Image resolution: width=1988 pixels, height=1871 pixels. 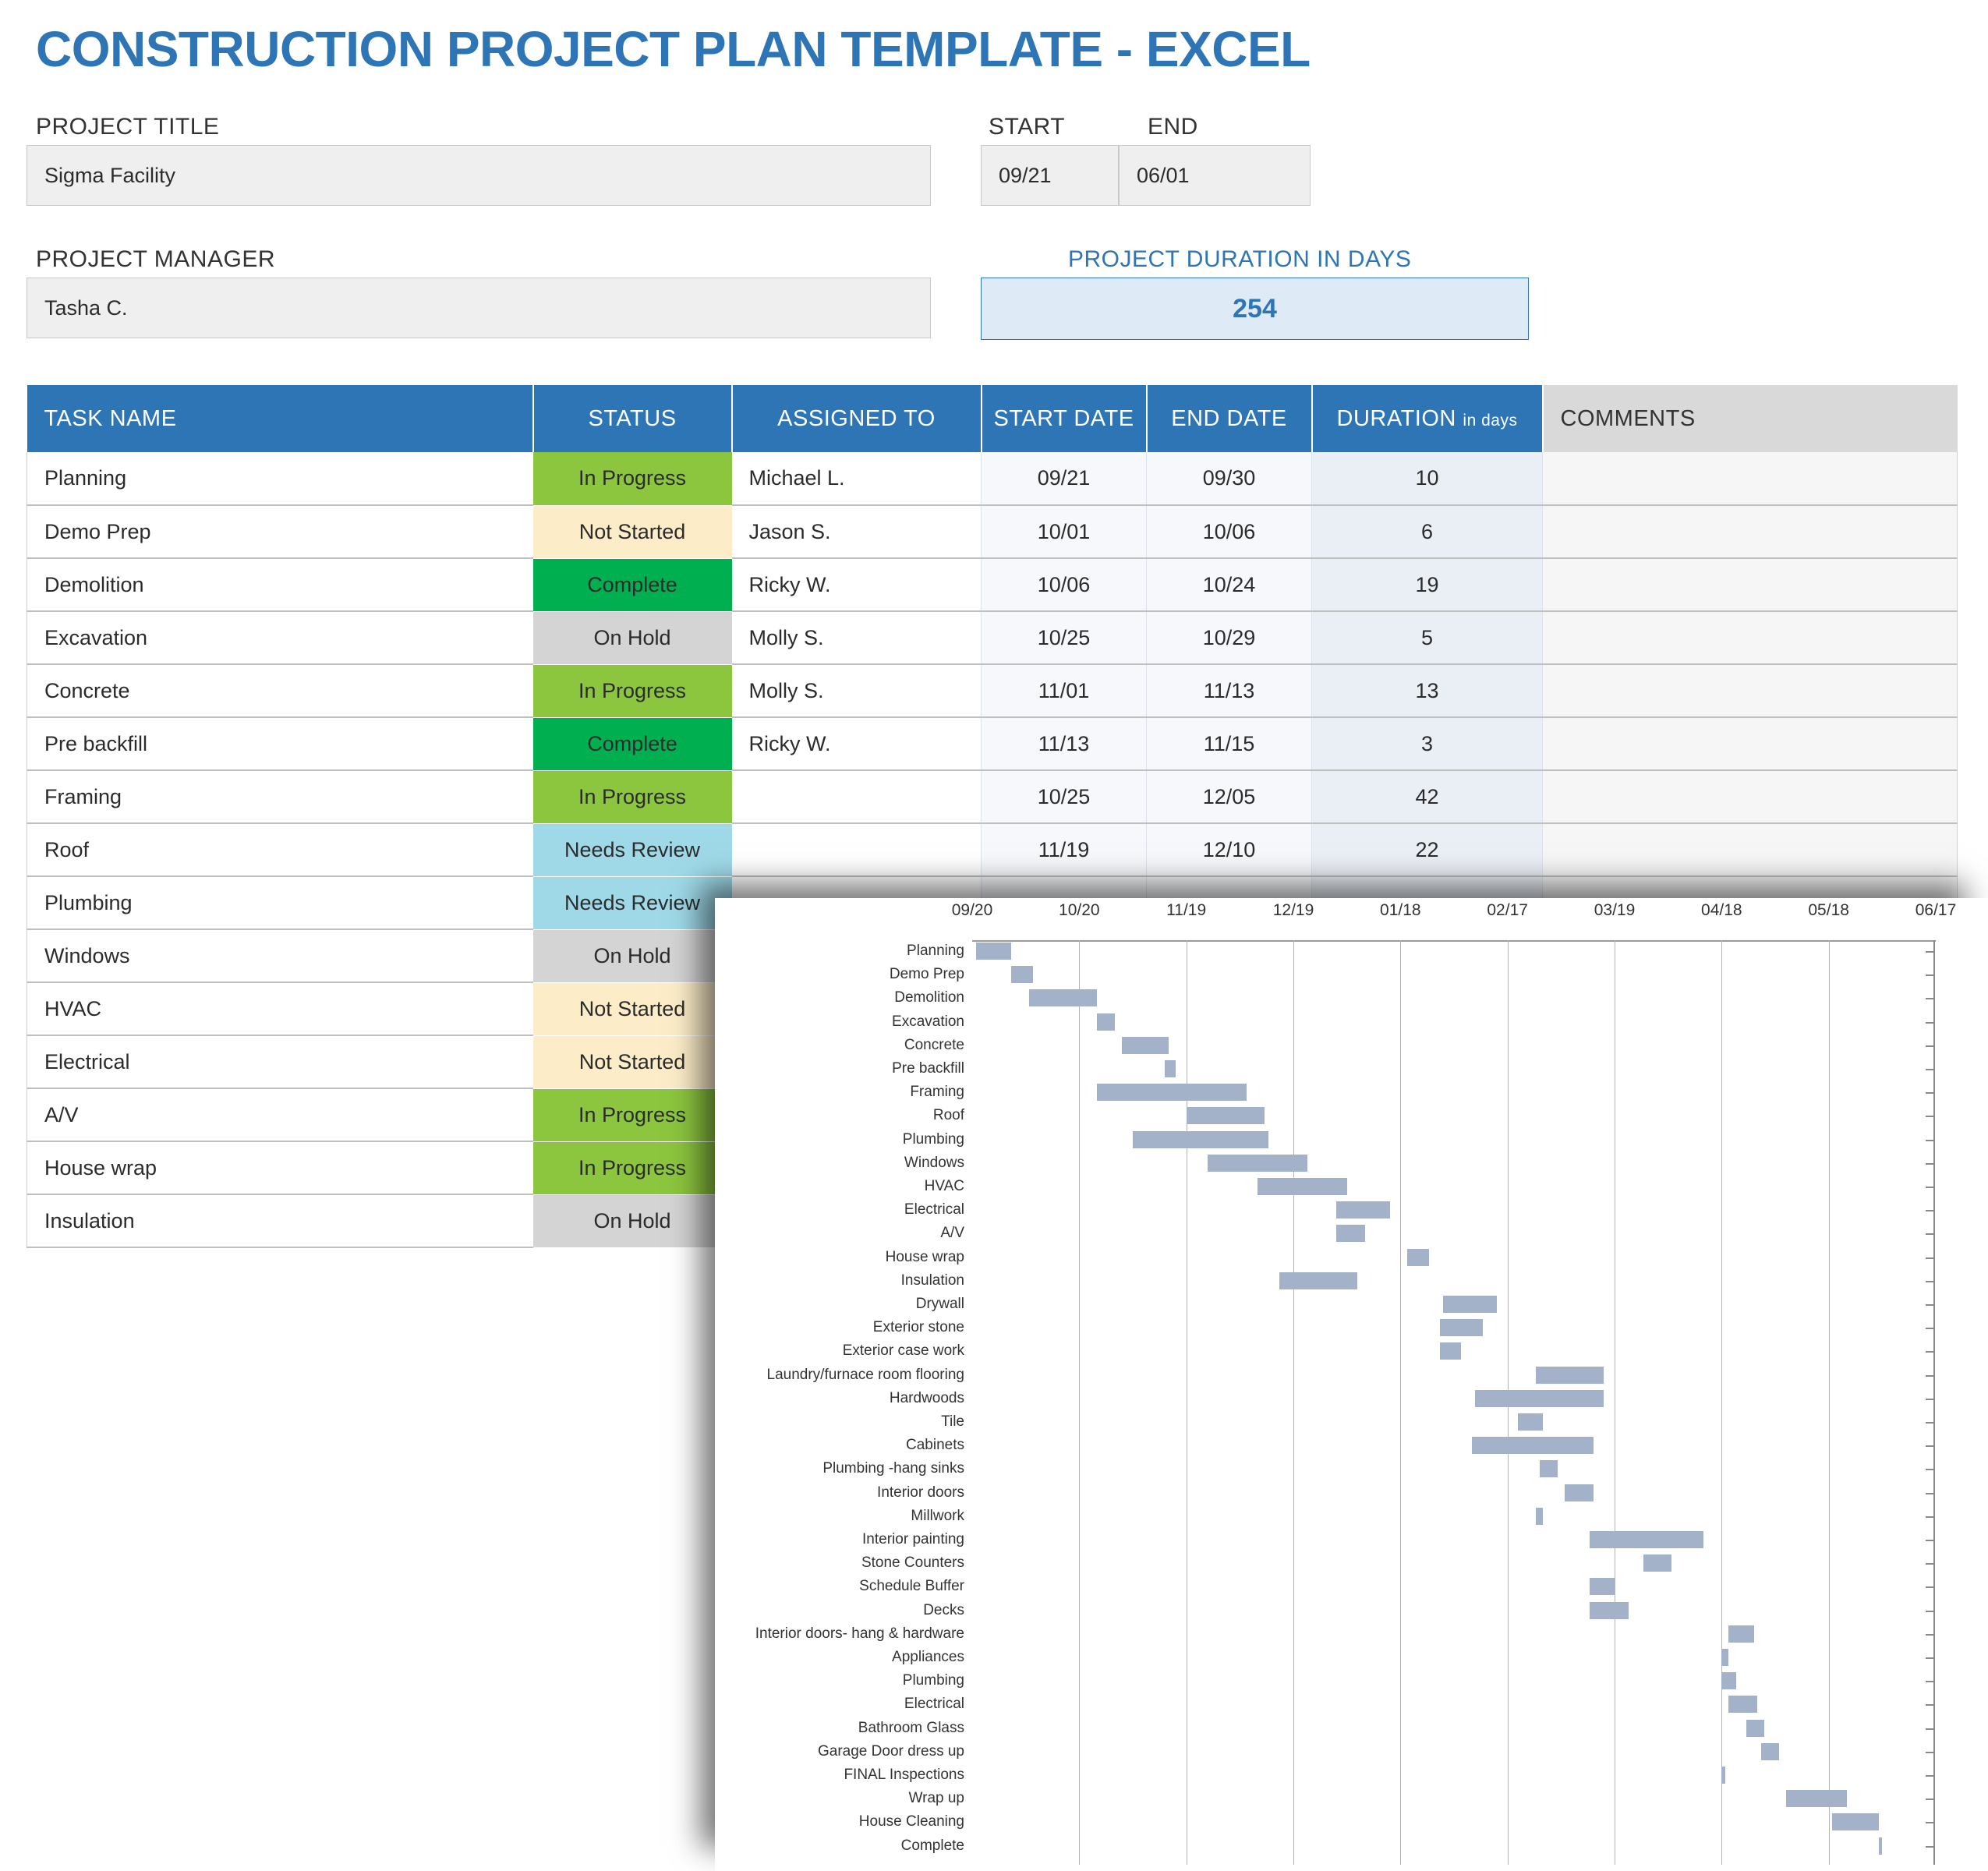 What do you see at coordinates (632, 903) in the screenshot?
I see `cell-status: Needs Review` at bounding box center [632, 903].